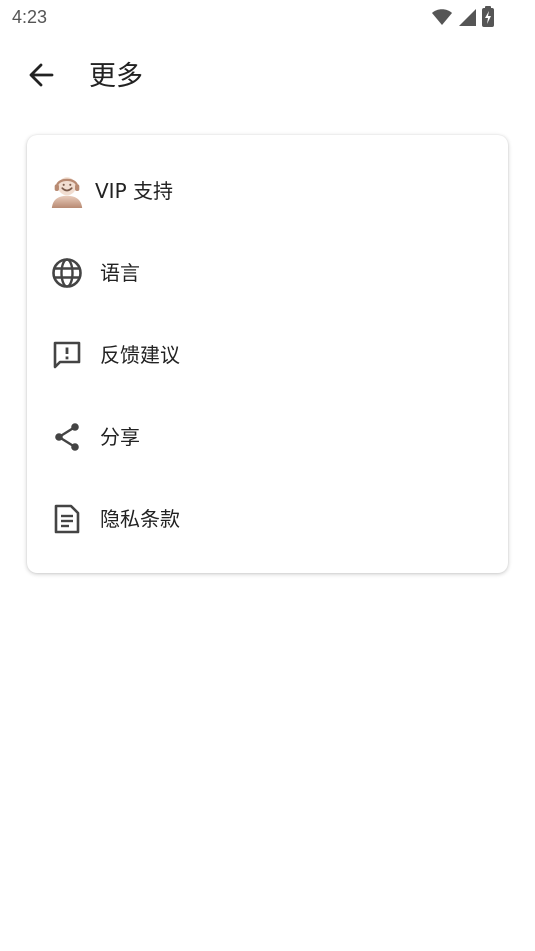 The image size is (535, 951). Describe the element at coordinates (267, 519) in the screenshot. I see `menu-item-privacy-policy: 隐私条款` at that location.